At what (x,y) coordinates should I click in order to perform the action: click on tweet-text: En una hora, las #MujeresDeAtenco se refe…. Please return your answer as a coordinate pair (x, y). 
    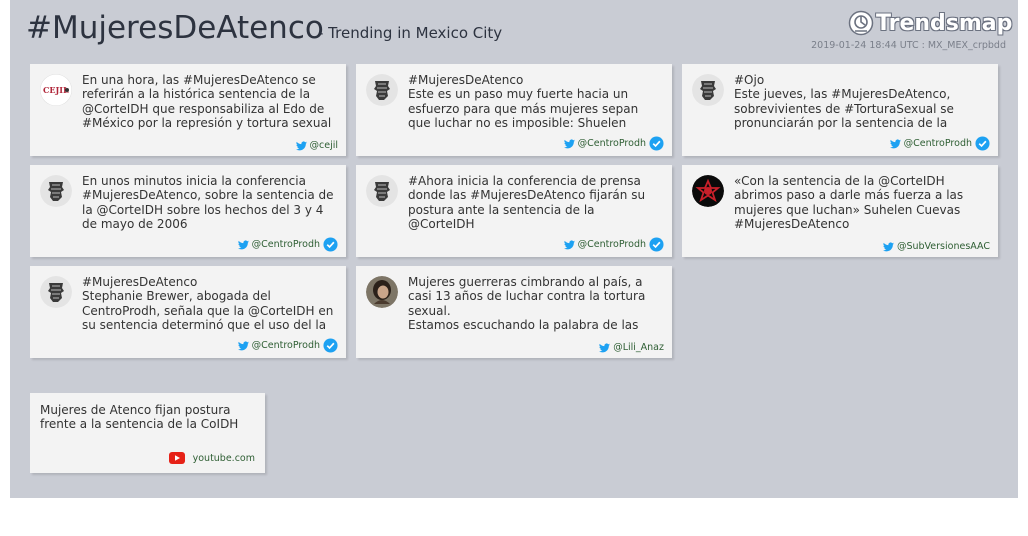
    Looking at the image, I should click on (207, 101).